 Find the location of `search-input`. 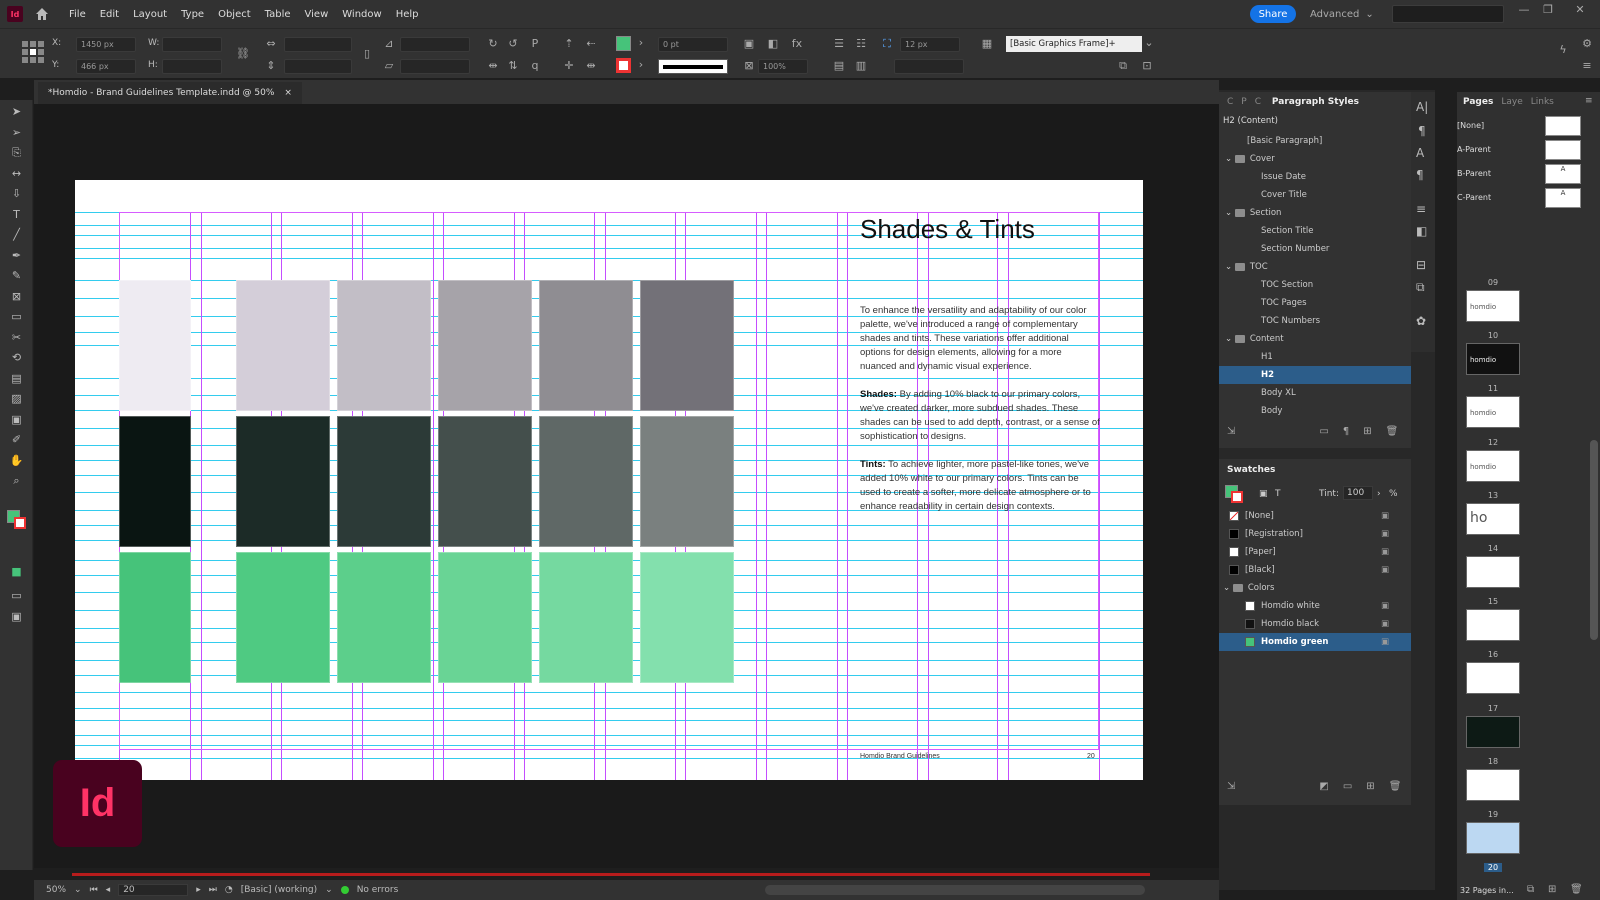

search-input is located at coordinates (1448, 14).